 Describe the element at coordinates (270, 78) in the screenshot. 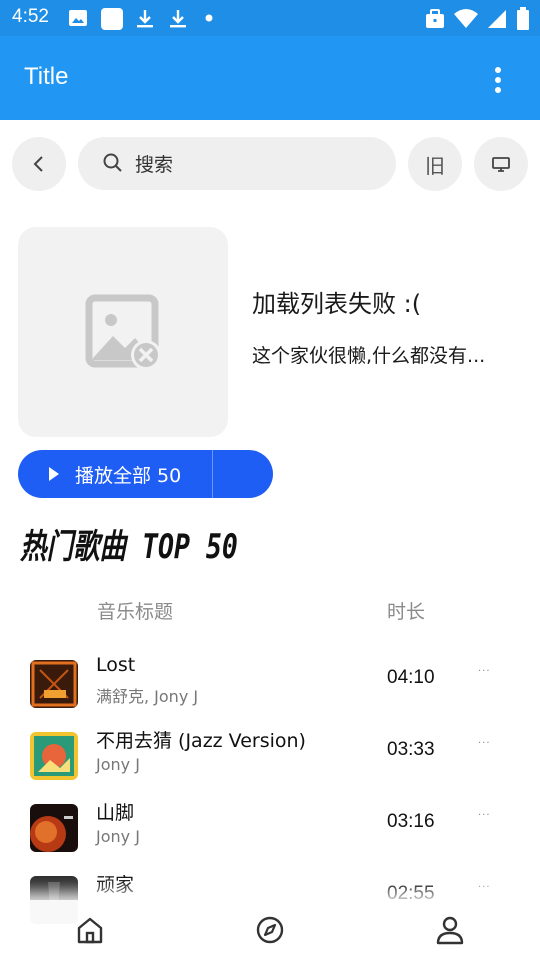

I see `app-bar: Title` at that location.